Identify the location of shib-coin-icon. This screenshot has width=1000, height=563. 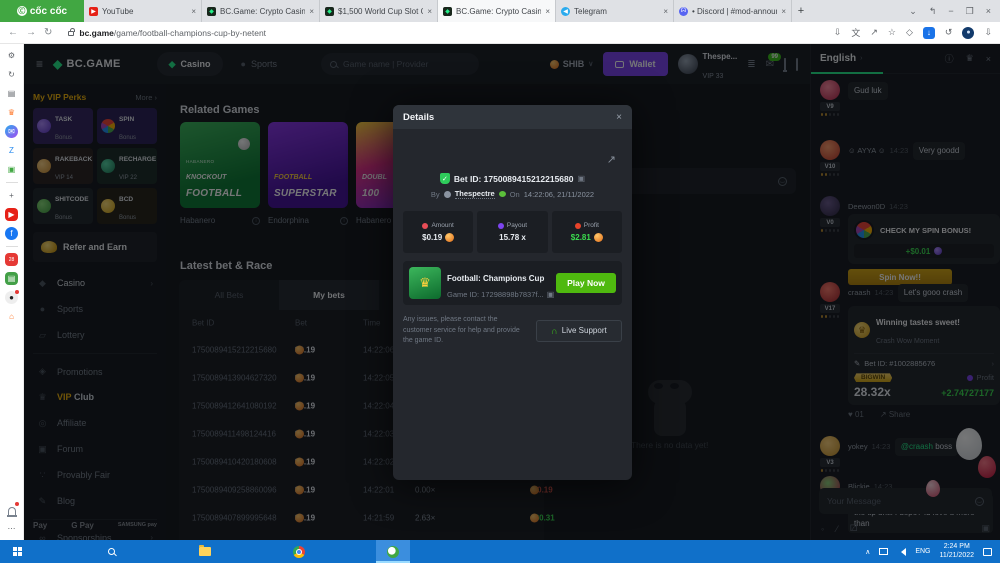
(598, 237).